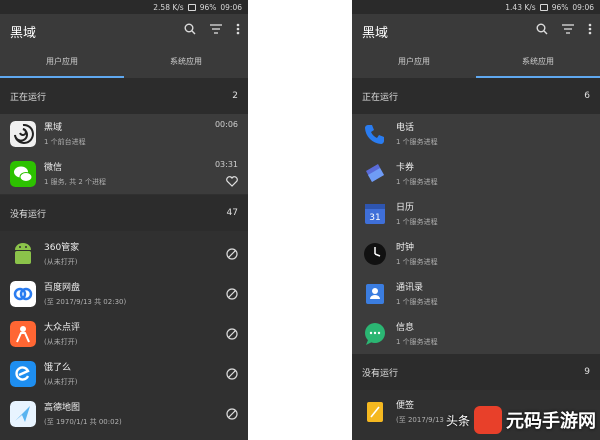 This screenshot has height=440, width=600. What do you see at coordinates (476, 214) in the screenshot?
I see `list-item: 31 日历 1 个服务进程` at bounding box center [476, 214].